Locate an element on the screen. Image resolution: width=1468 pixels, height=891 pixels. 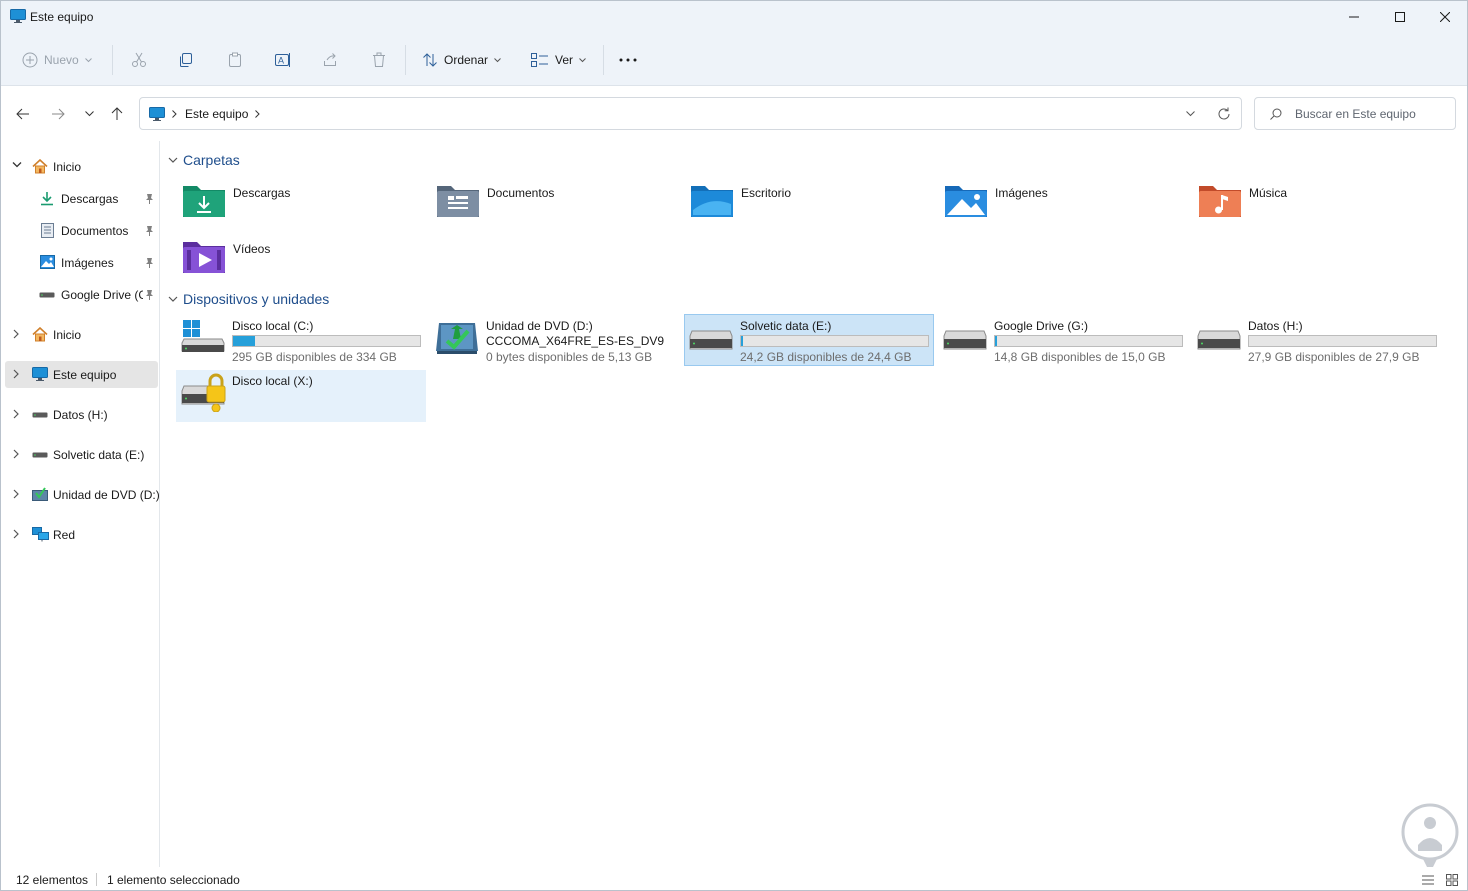
up-button is located at coordinates (117, 114).